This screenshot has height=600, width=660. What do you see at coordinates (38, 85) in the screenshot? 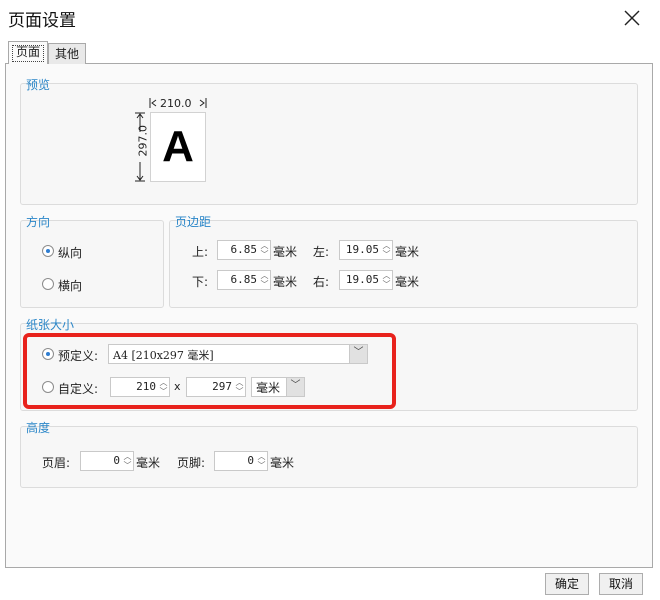
I see `preview-group-label: 预览` at bounding box center [38, 85].